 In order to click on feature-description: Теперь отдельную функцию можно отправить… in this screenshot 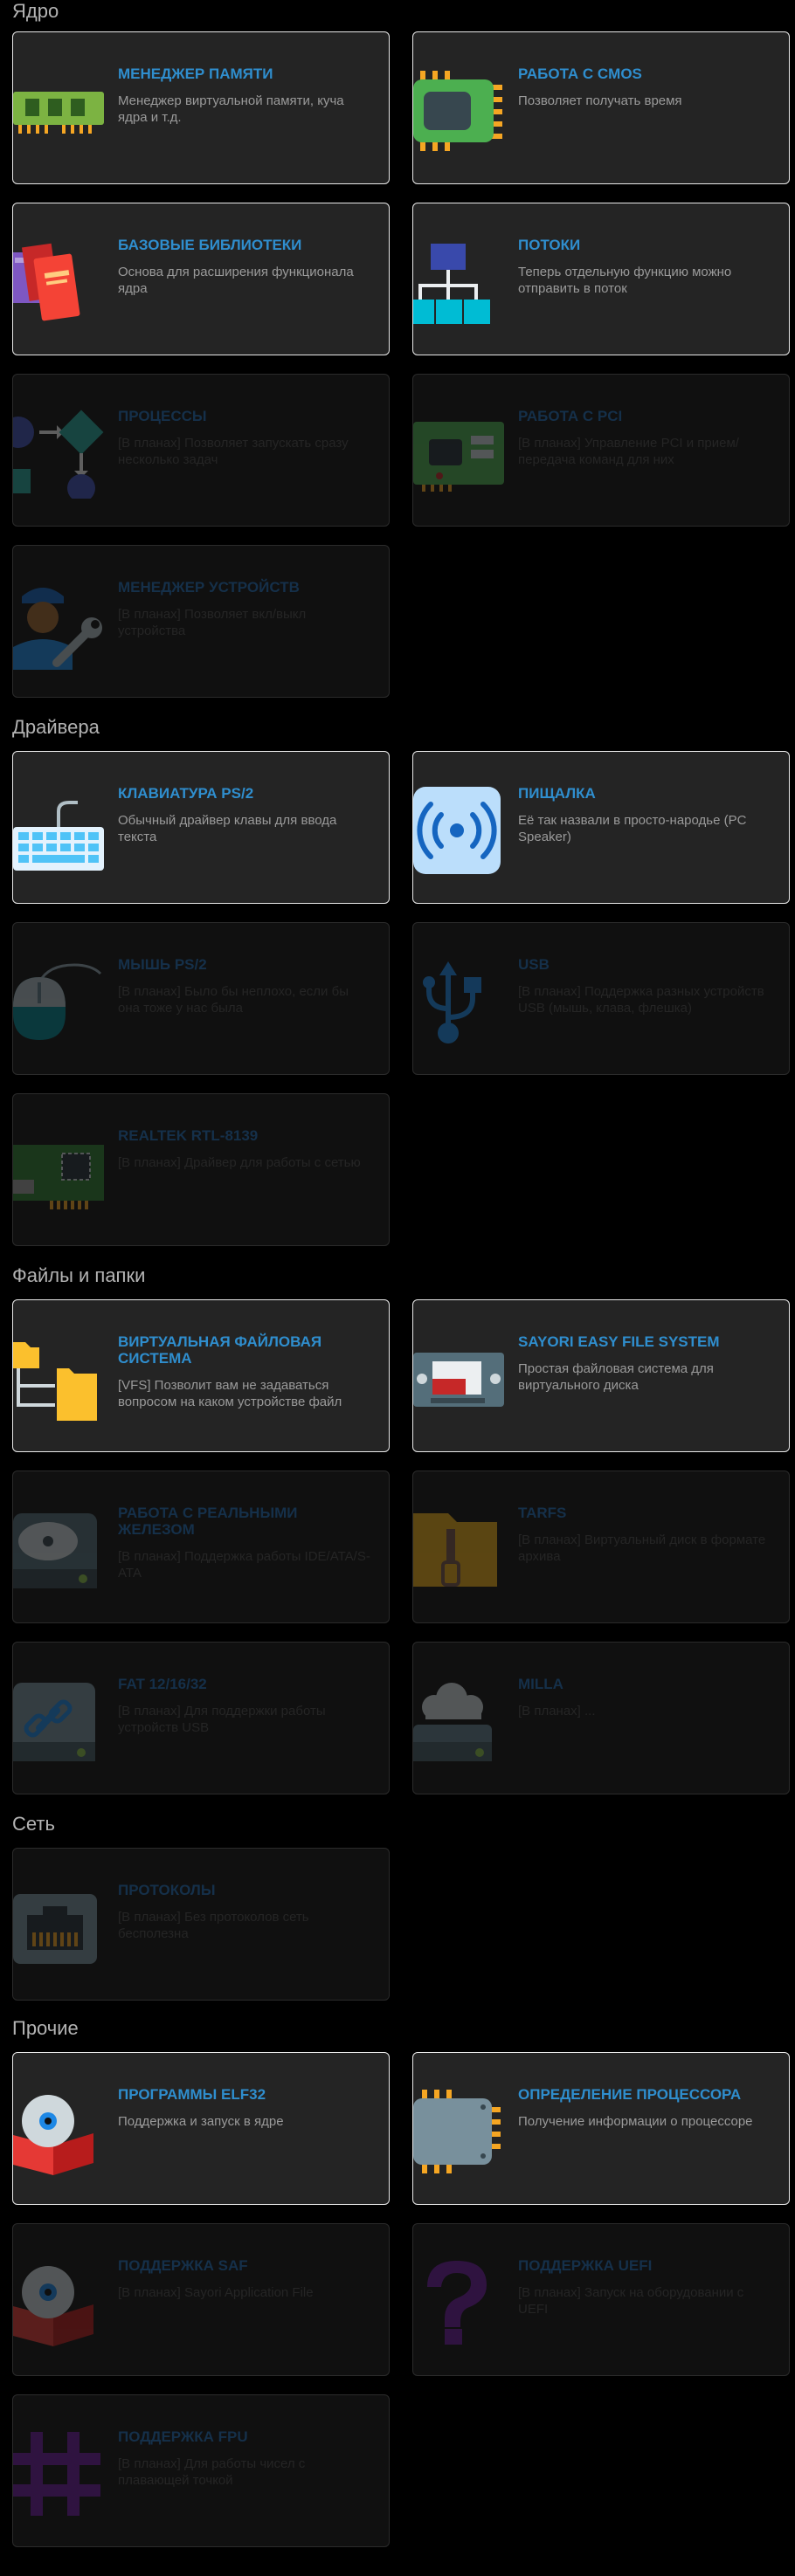, I will do `click(625, 280)`.